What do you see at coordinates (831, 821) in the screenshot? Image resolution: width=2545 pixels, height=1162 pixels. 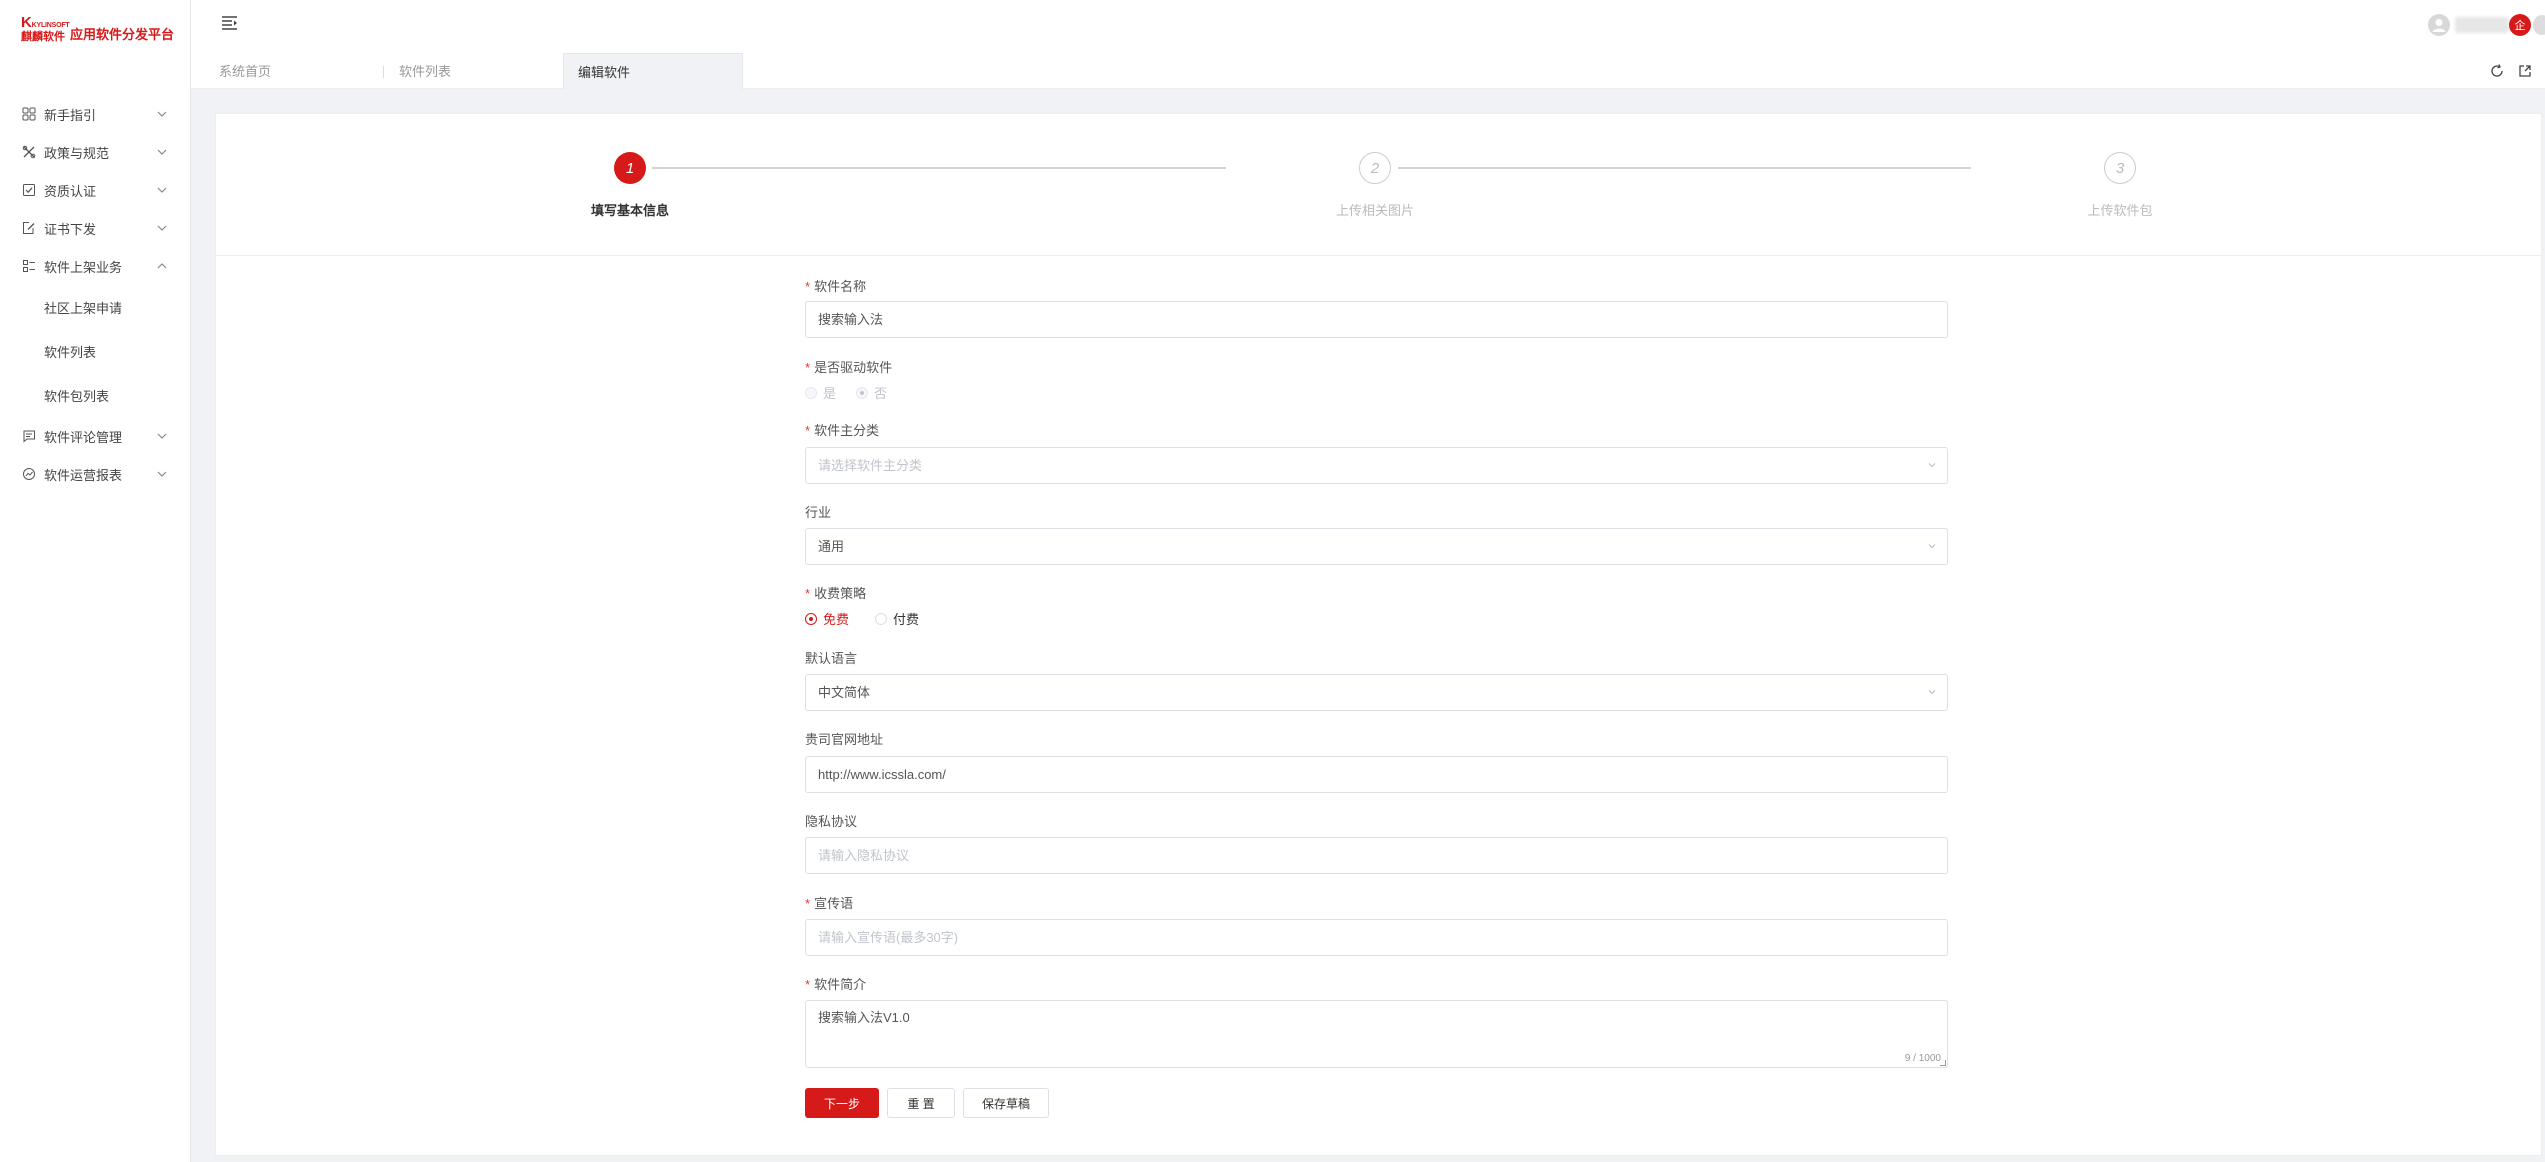 I see `privacy-label: 隐私协议` at bounding box center [831, 821].